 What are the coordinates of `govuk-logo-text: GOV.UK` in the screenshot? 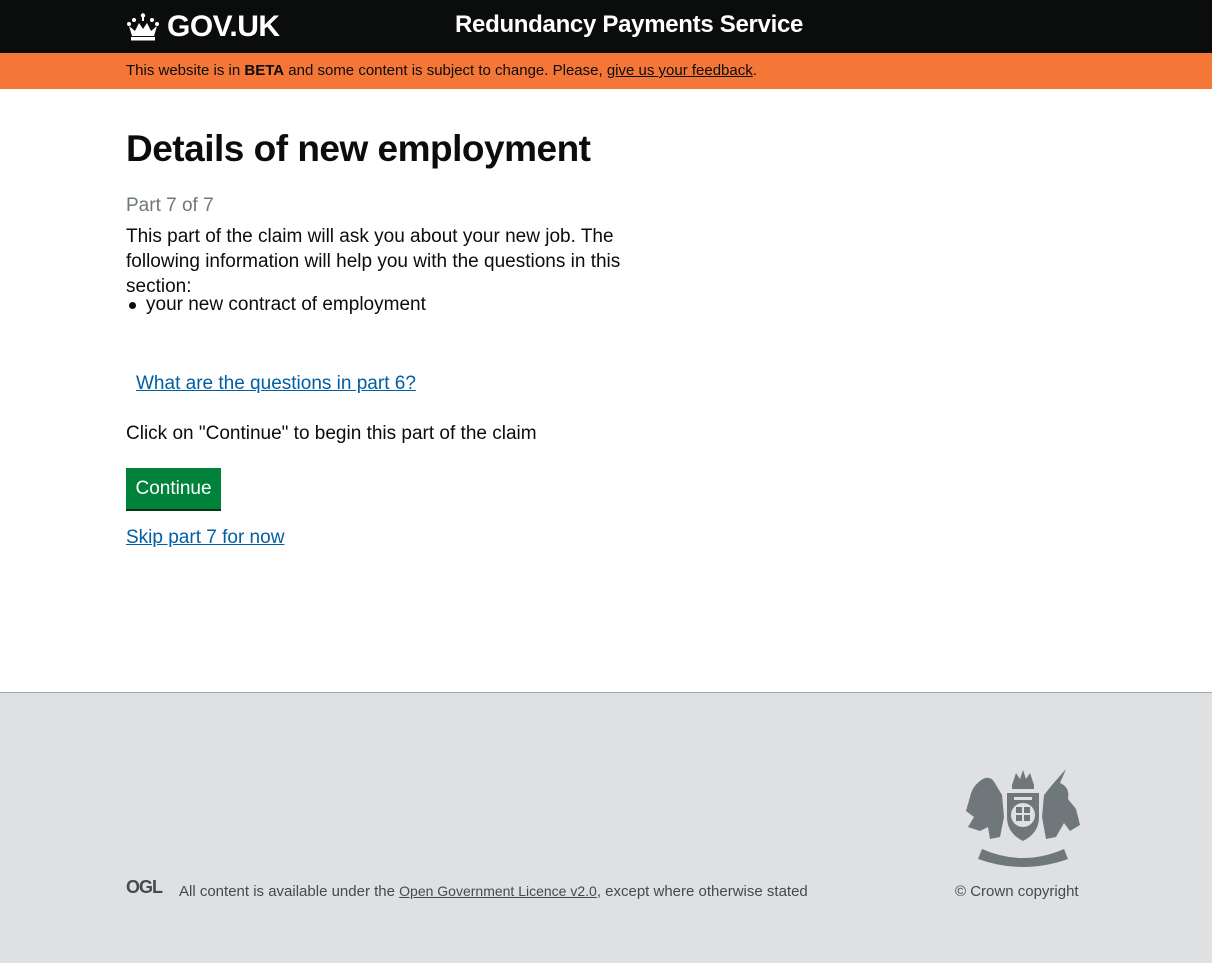 It's located at (223, 26).